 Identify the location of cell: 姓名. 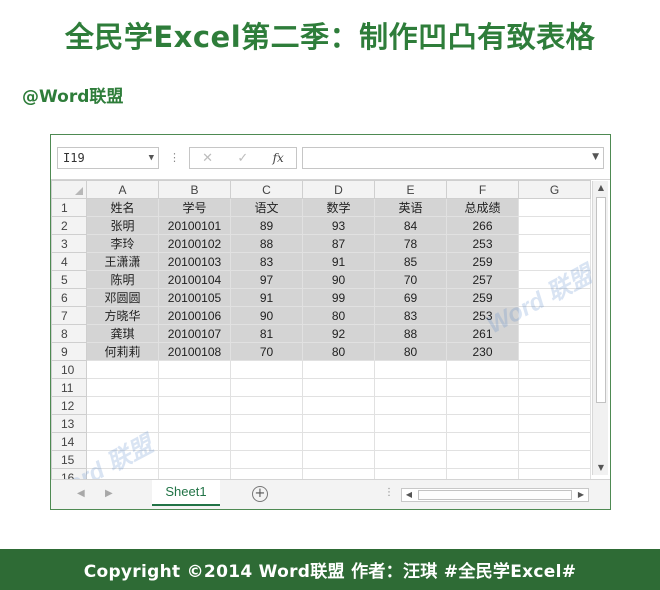
(122, 207).